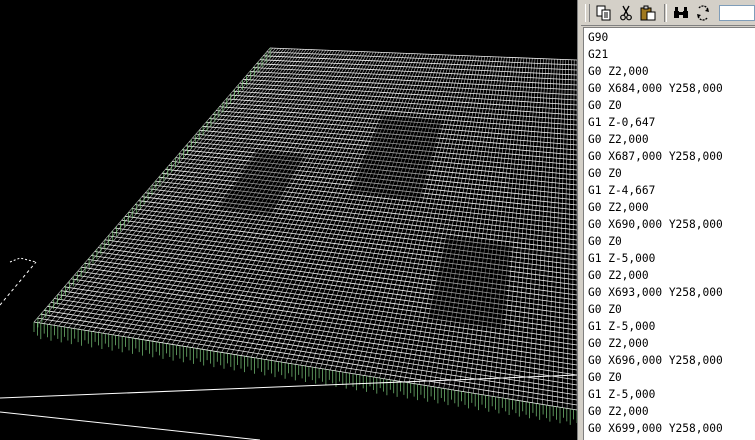  Describe the element at coordinates (23, 260) in the screenshot. I see `axis-marker` at that location.